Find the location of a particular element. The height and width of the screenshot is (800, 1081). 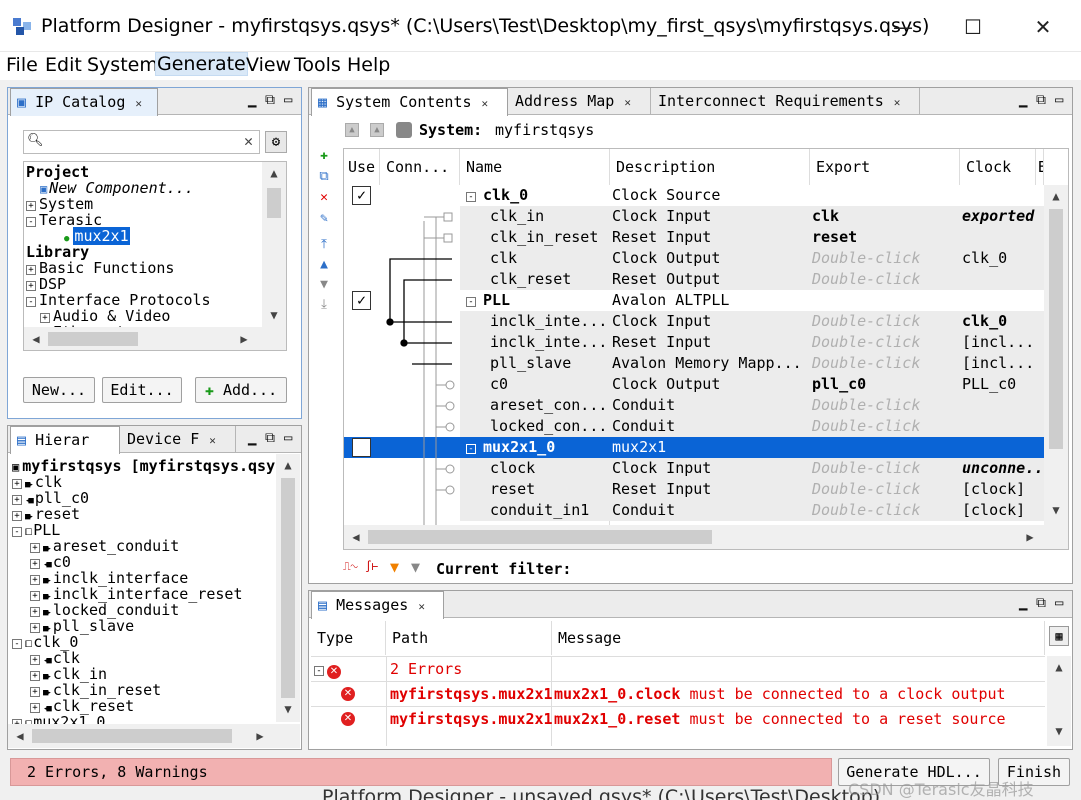

tab-messages: ▤ Messages ✕ is located at coordinates (377, 605).